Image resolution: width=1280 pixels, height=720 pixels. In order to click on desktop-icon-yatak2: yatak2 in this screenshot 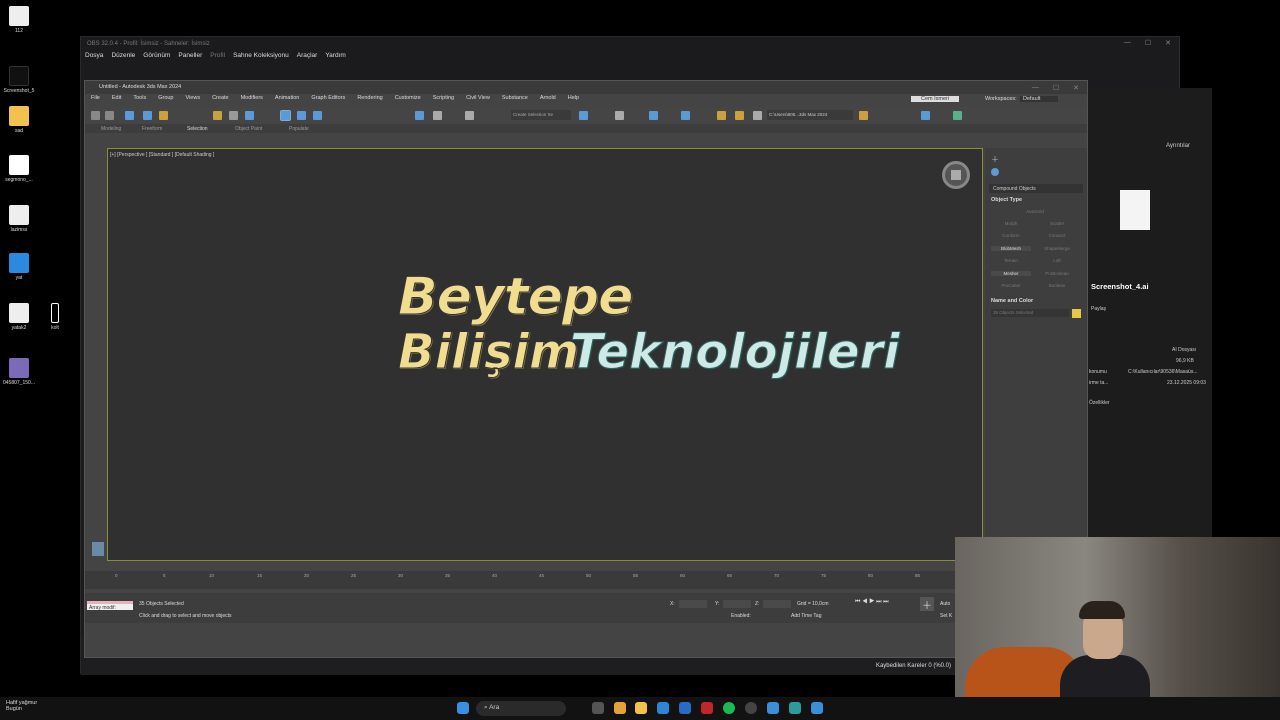, I will do `click(19, 317)`.